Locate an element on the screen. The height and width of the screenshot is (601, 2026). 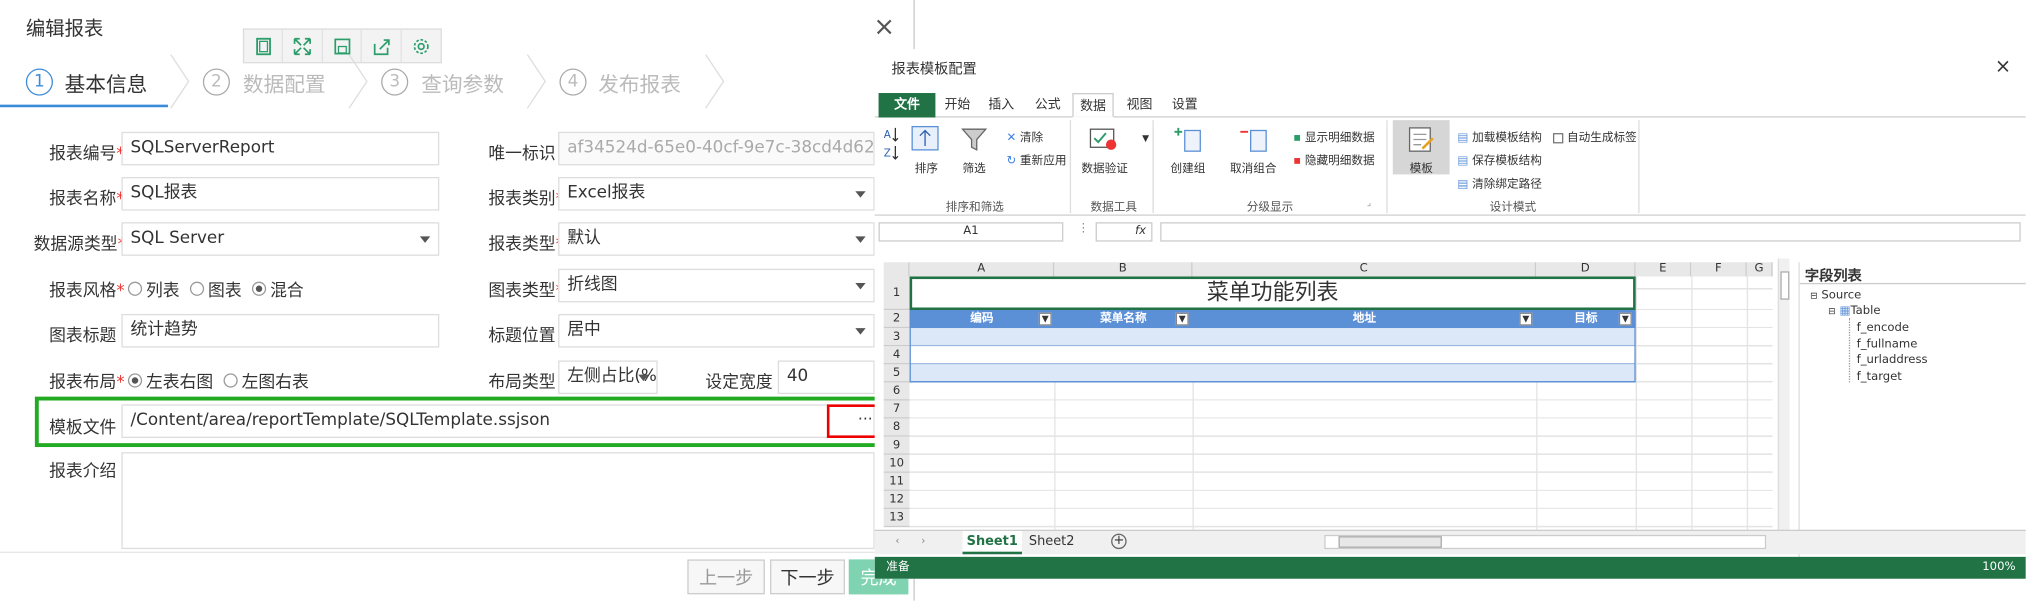
sheet-title-cell: 菜单功能列表 is located at coordinates (1272, 293).